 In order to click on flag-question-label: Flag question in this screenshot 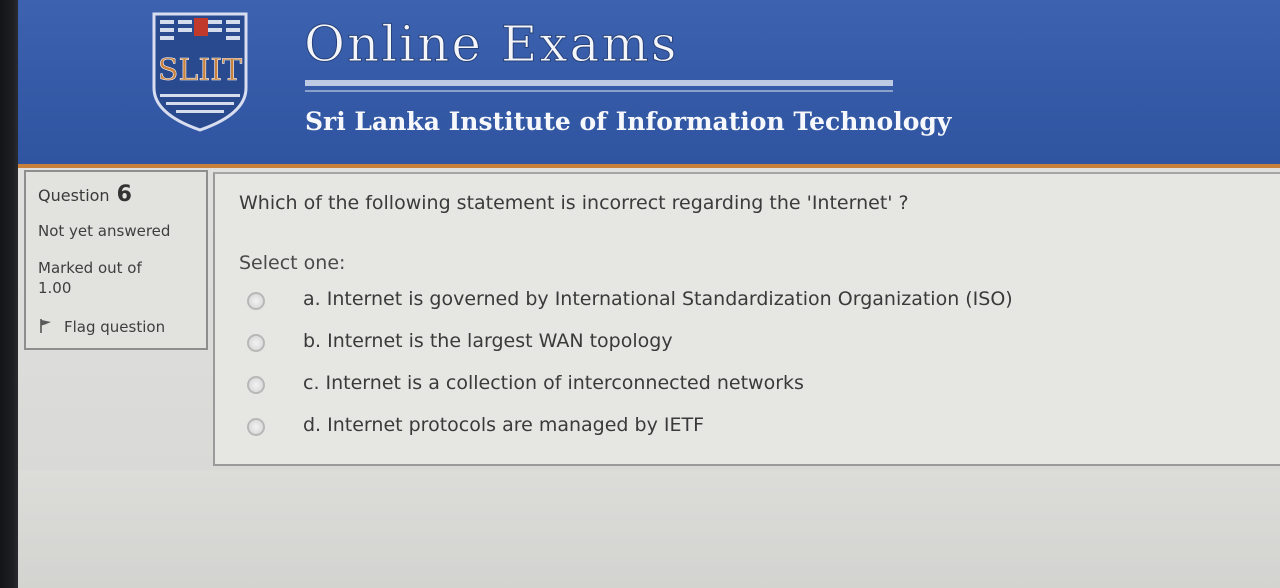, I will do `click(115, 327)`.